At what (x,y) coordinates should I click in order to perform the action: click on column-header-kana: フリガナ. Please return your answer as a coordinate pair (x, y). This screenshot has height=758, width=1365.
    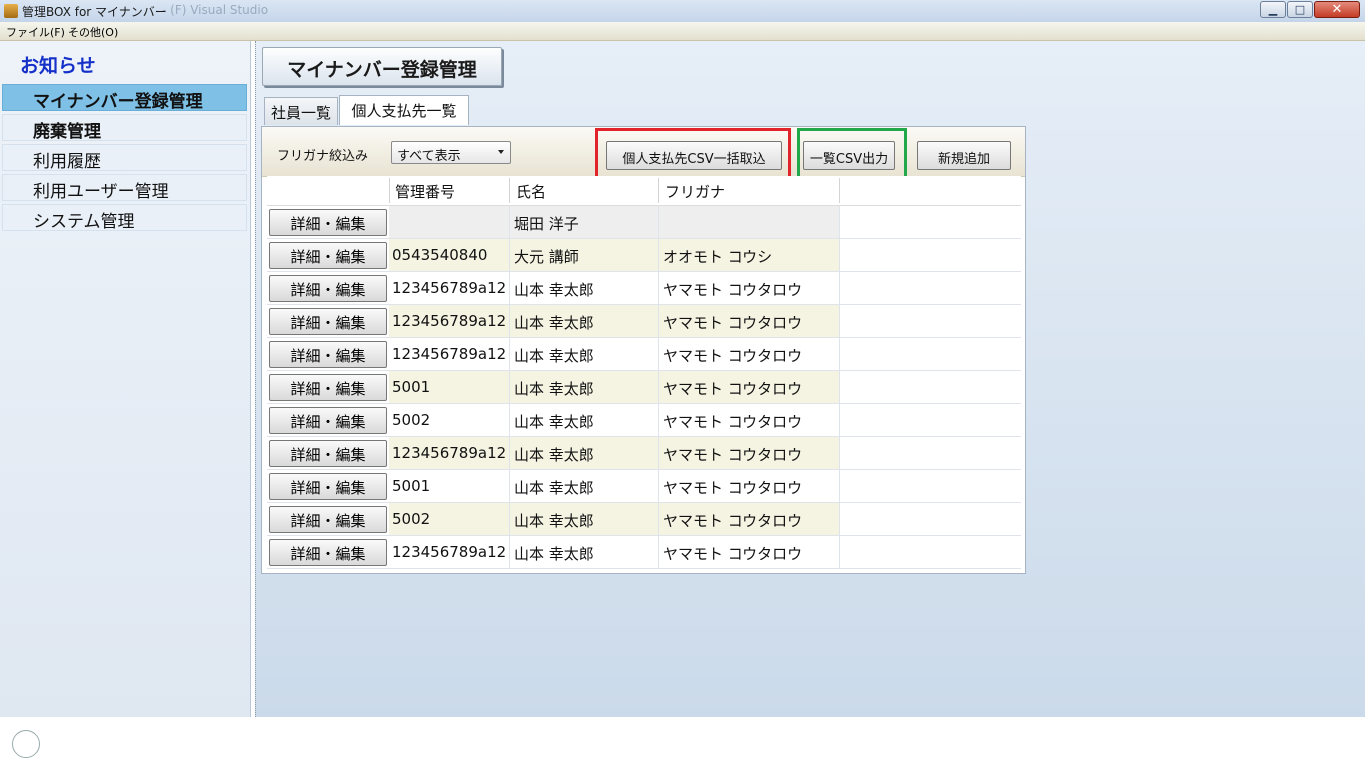
    Looking at the image, I should click on (695, 191).